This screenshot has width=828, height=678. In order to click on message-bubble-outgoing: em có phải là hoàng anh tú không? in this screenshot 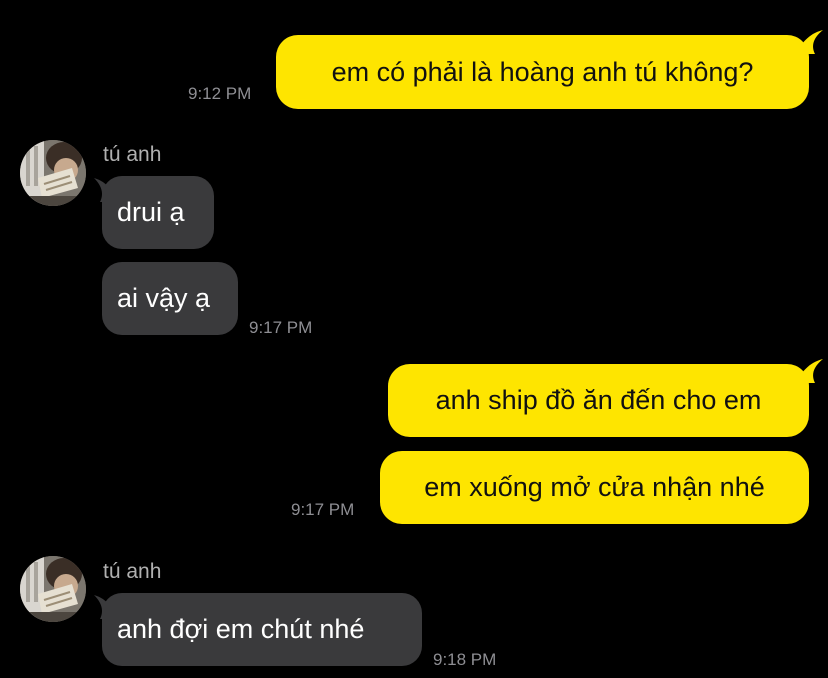, I will do `click(542, 72)`.